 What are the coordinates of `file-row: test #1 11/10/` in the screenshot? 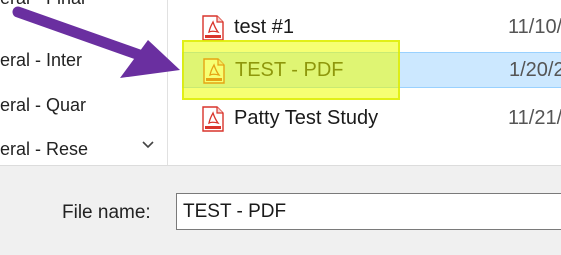 It's located at (371, 28).